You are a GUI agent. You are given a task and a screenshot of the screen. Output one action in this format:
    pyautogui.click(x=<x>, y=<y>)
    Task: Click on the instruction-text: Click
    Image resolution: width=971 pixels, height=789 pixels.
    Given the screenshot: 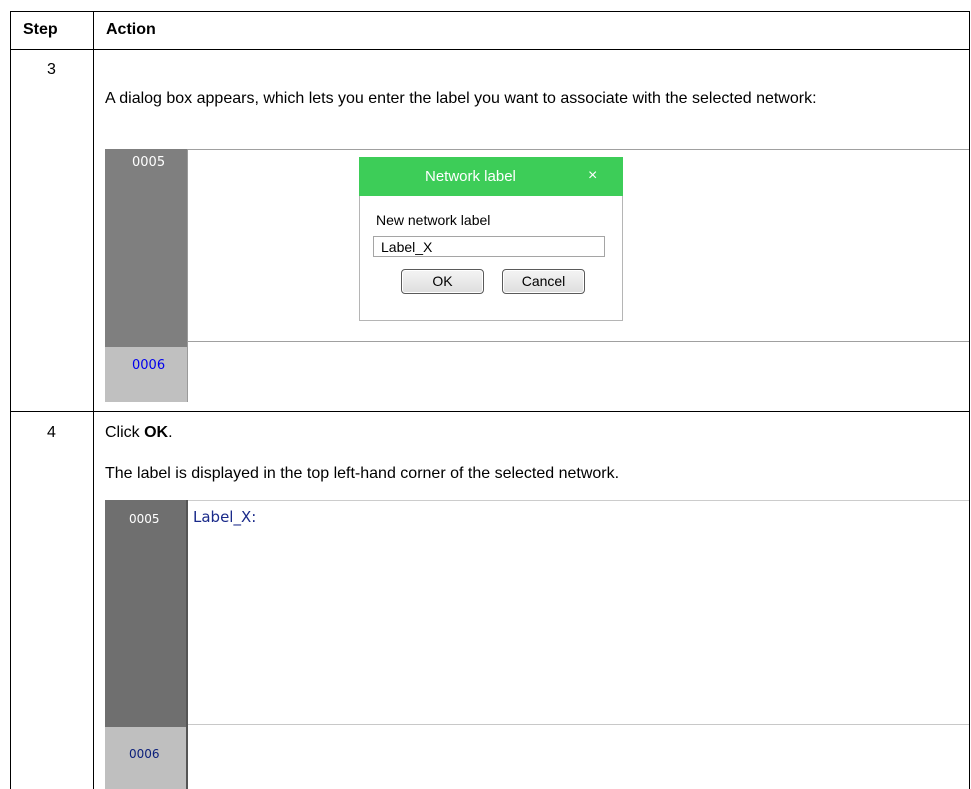 What is the action you would take?
    pyautogui.click(x=125, y=432)
    